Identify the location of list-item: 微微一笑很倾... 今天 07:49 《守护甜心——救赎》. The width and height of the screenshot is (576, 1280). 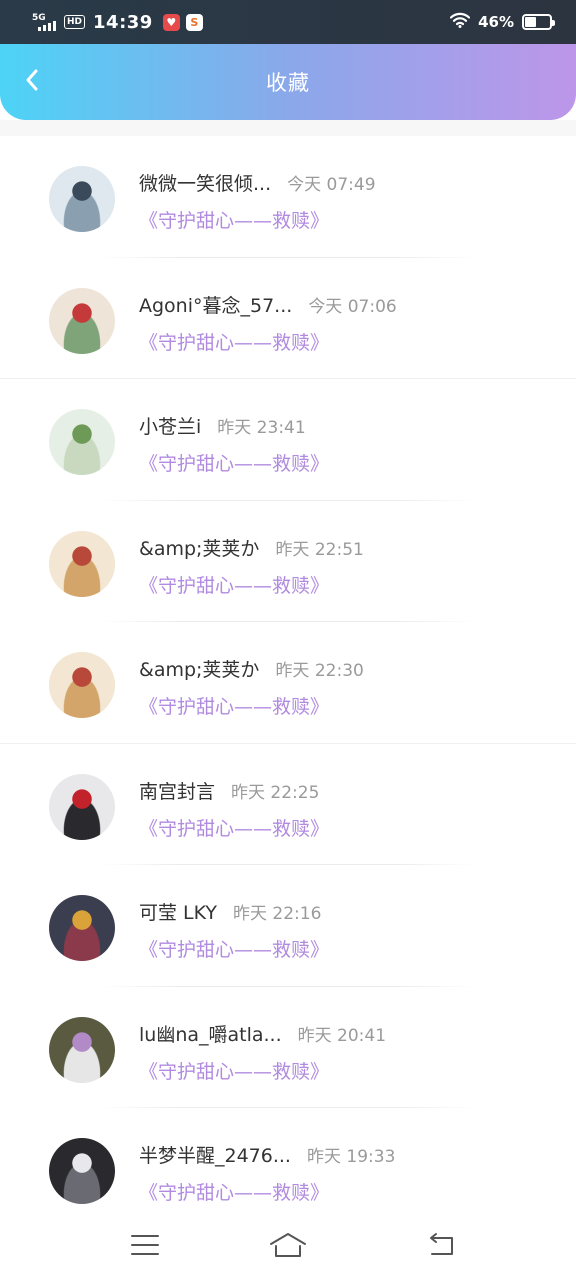
(288, 197).